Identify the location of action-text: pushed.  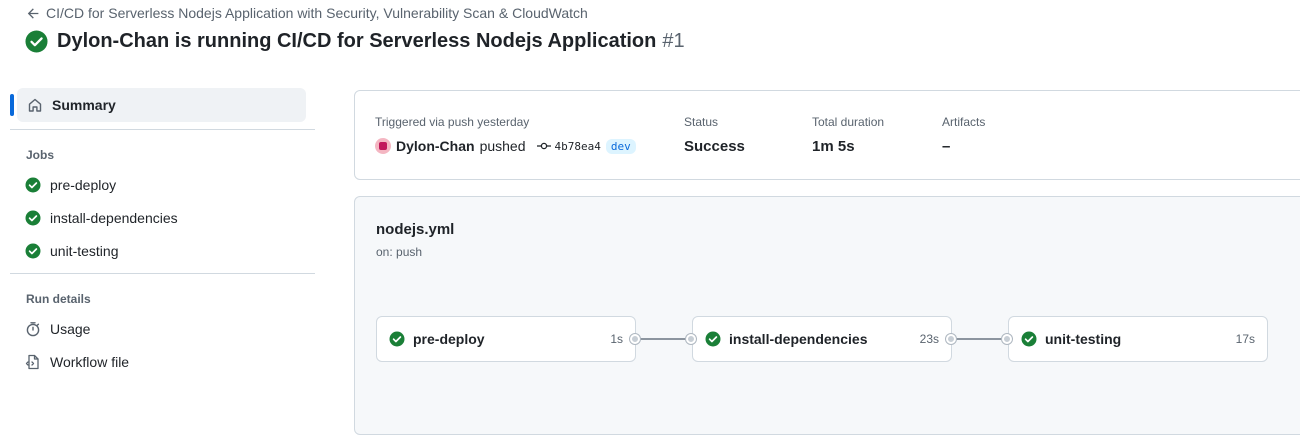
(502, 146).